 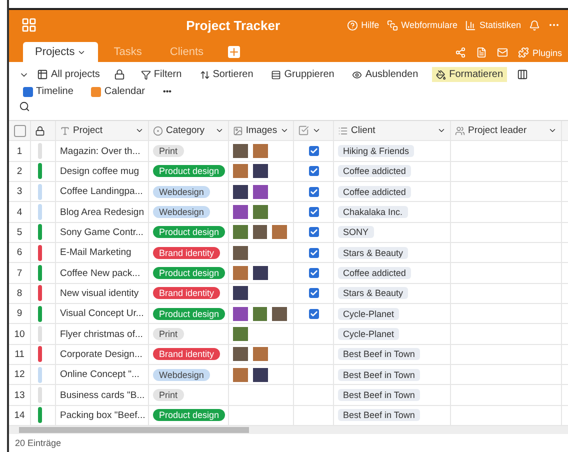 I want to click on view-link: Calendar, so click(x=118, y=91).